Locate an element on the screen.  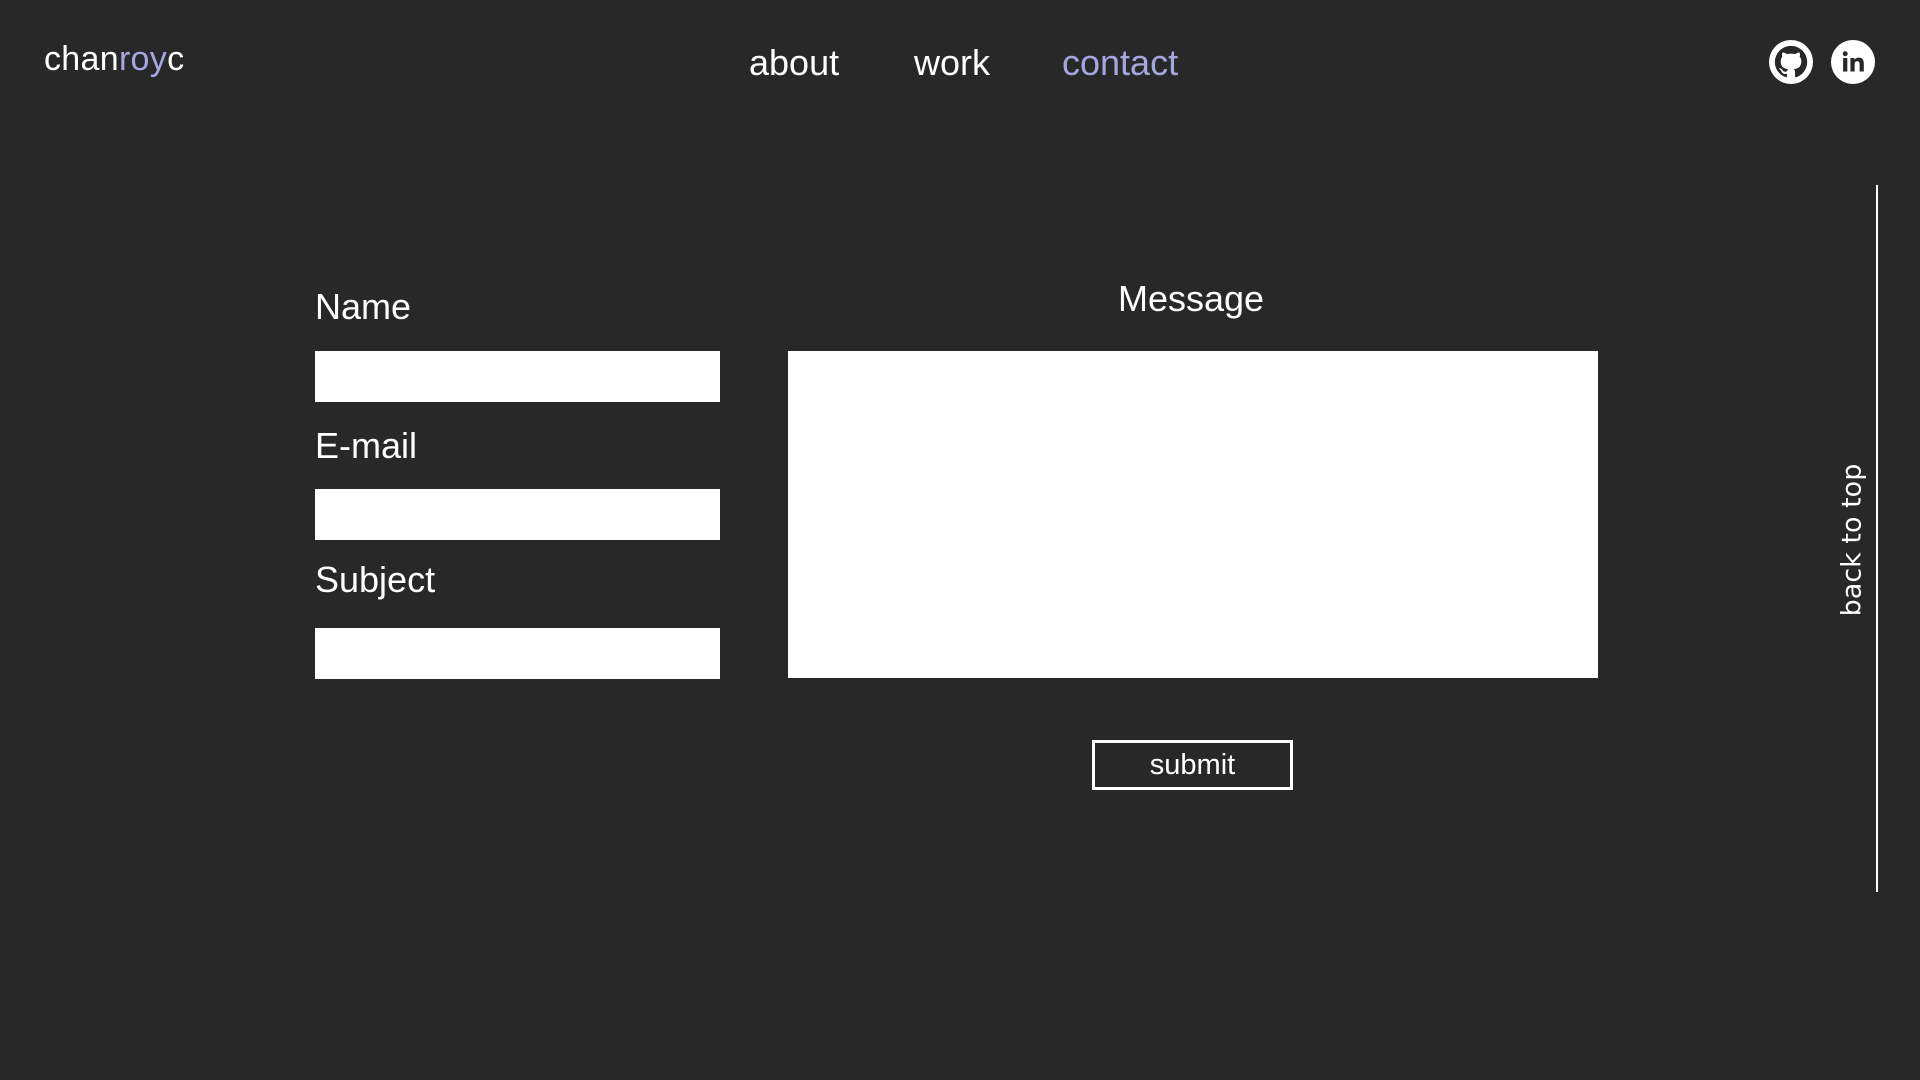
name-label: Name is located at coordinates (363, 306).